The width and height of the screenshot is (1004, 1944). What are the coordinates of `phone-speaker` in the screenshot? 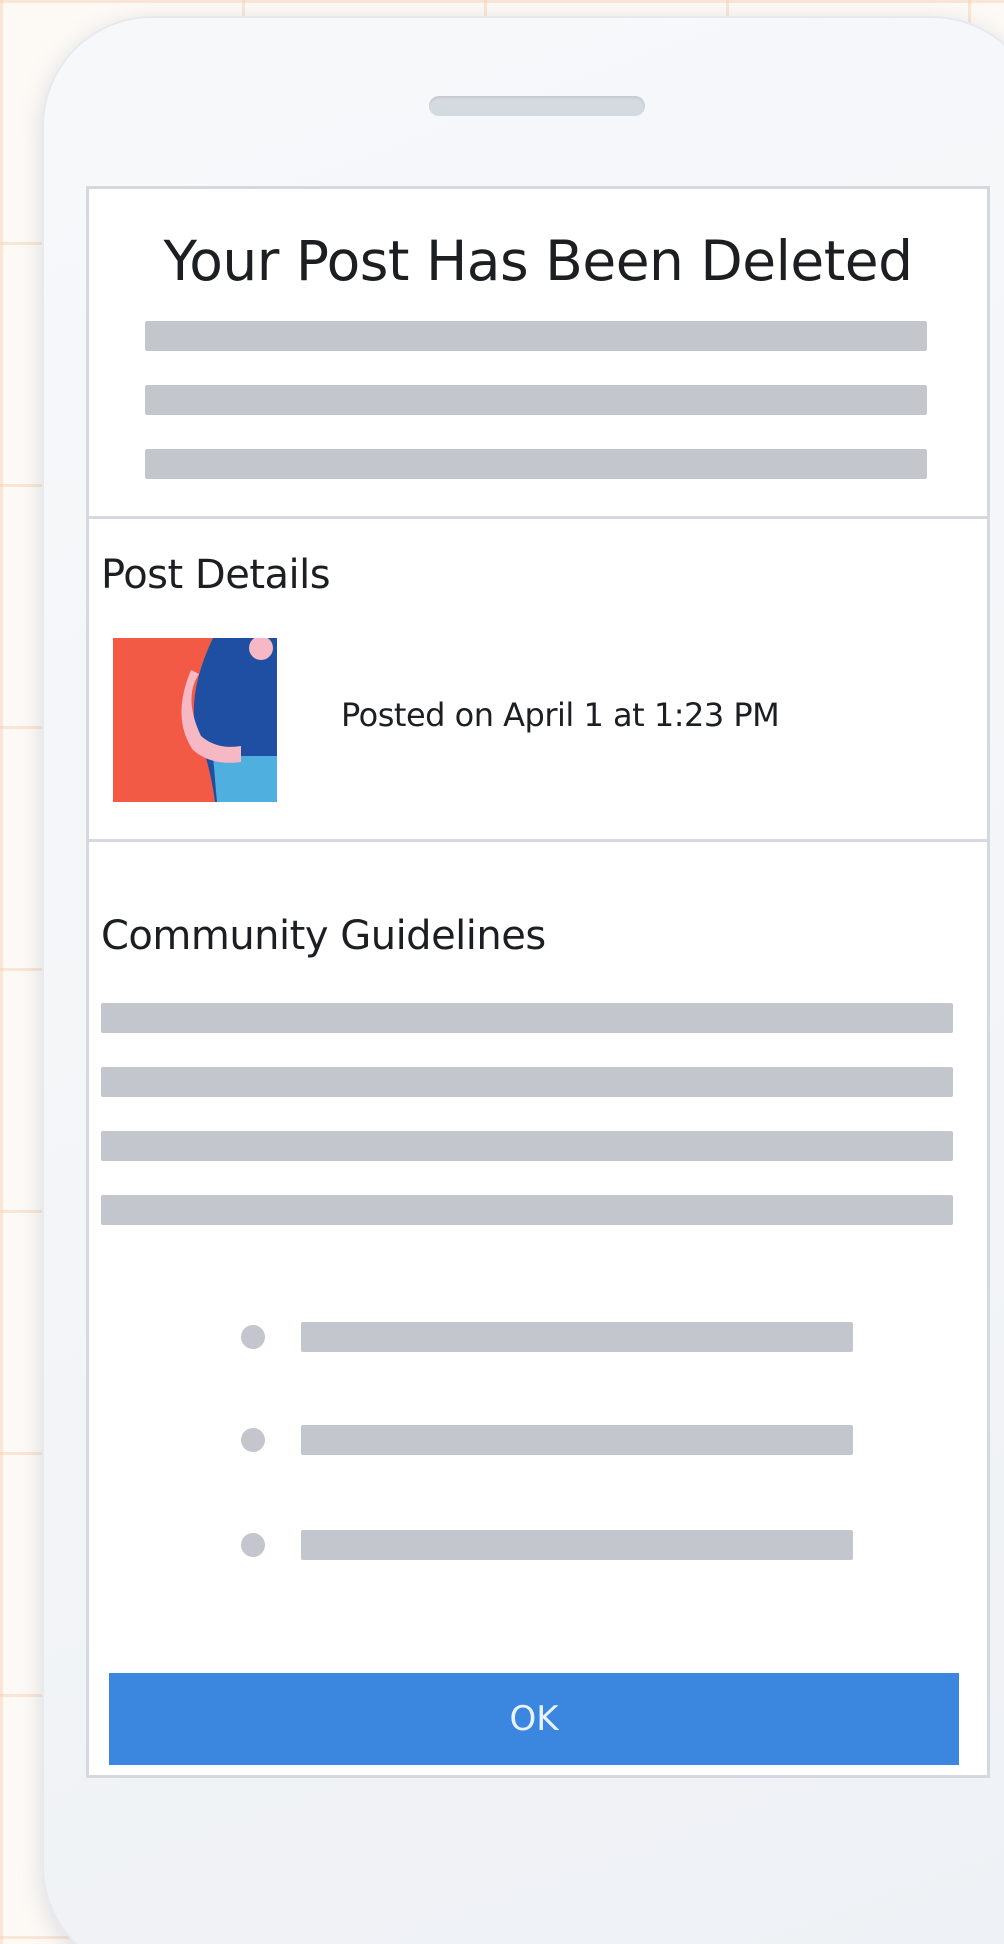 It's located at (537, 106).